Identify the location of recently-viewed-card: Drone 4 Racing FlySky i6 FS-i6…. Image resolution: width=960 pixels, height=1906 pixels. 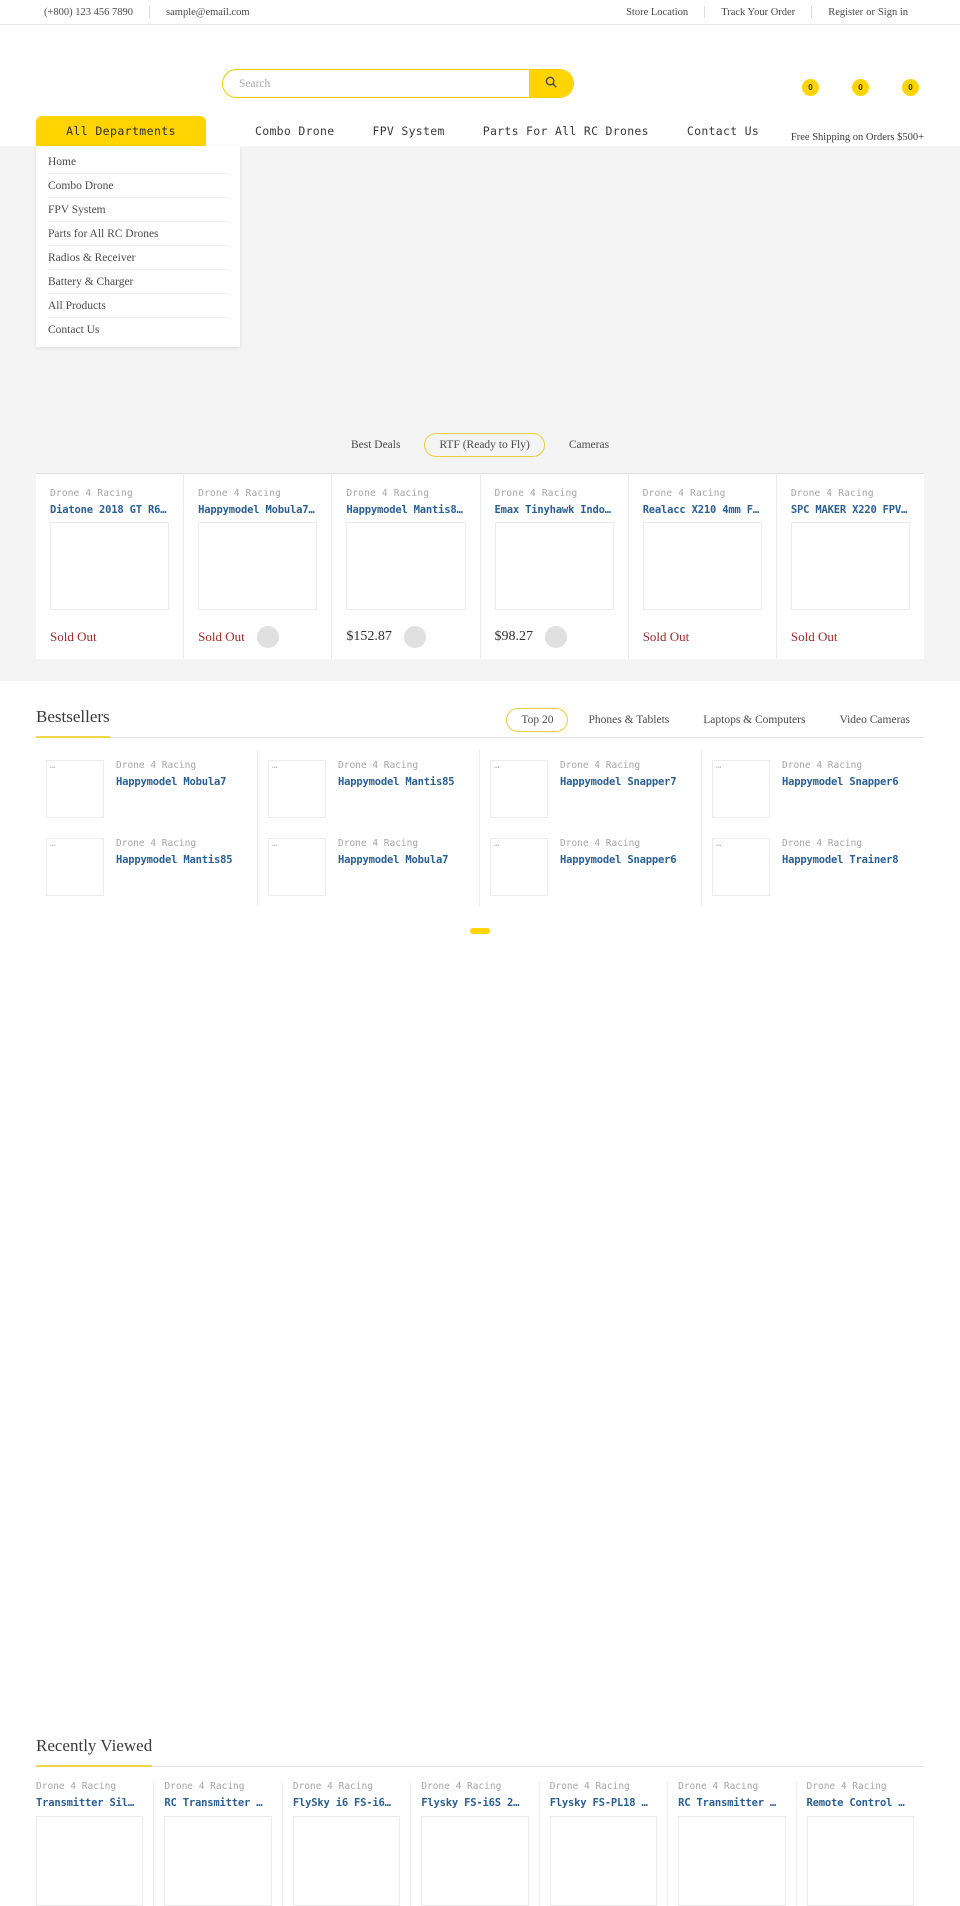
(352, 1843).